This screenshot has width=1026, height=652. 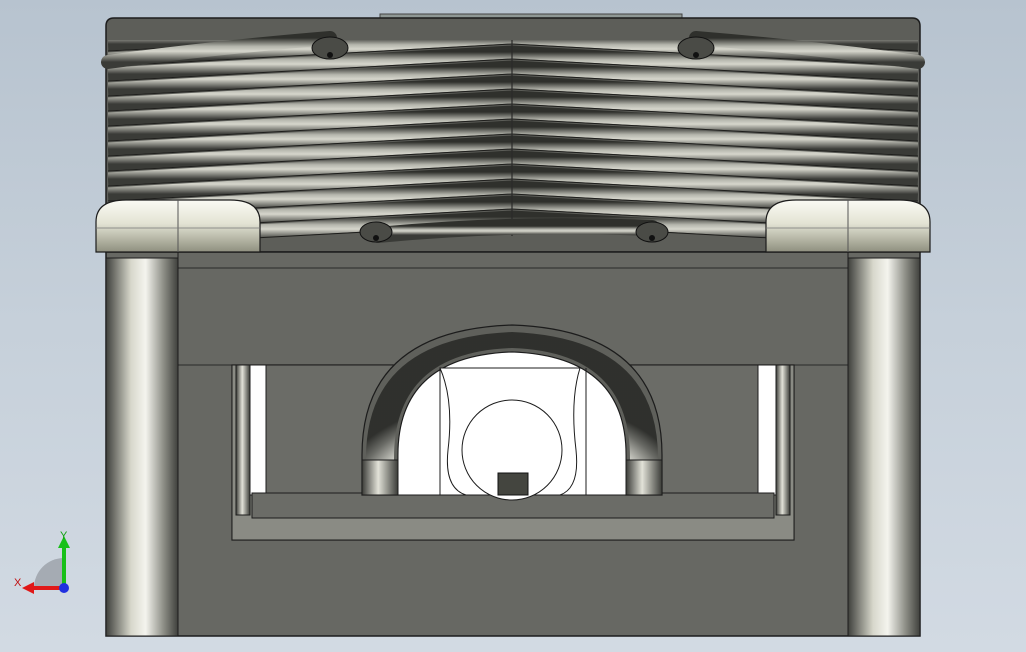 I want to click on x-axis-label: X, so click(x=18, y=583).